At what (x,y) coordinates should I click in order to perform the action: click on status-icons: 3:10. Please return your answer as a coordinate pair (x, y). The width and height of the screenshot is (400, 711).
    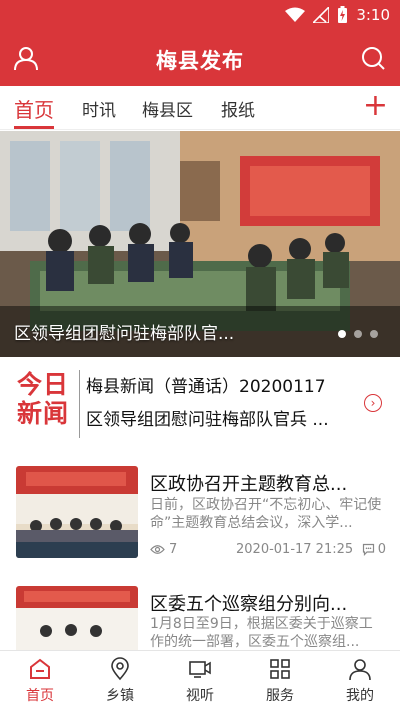
    Looking at the image, I should click on (337, 15).